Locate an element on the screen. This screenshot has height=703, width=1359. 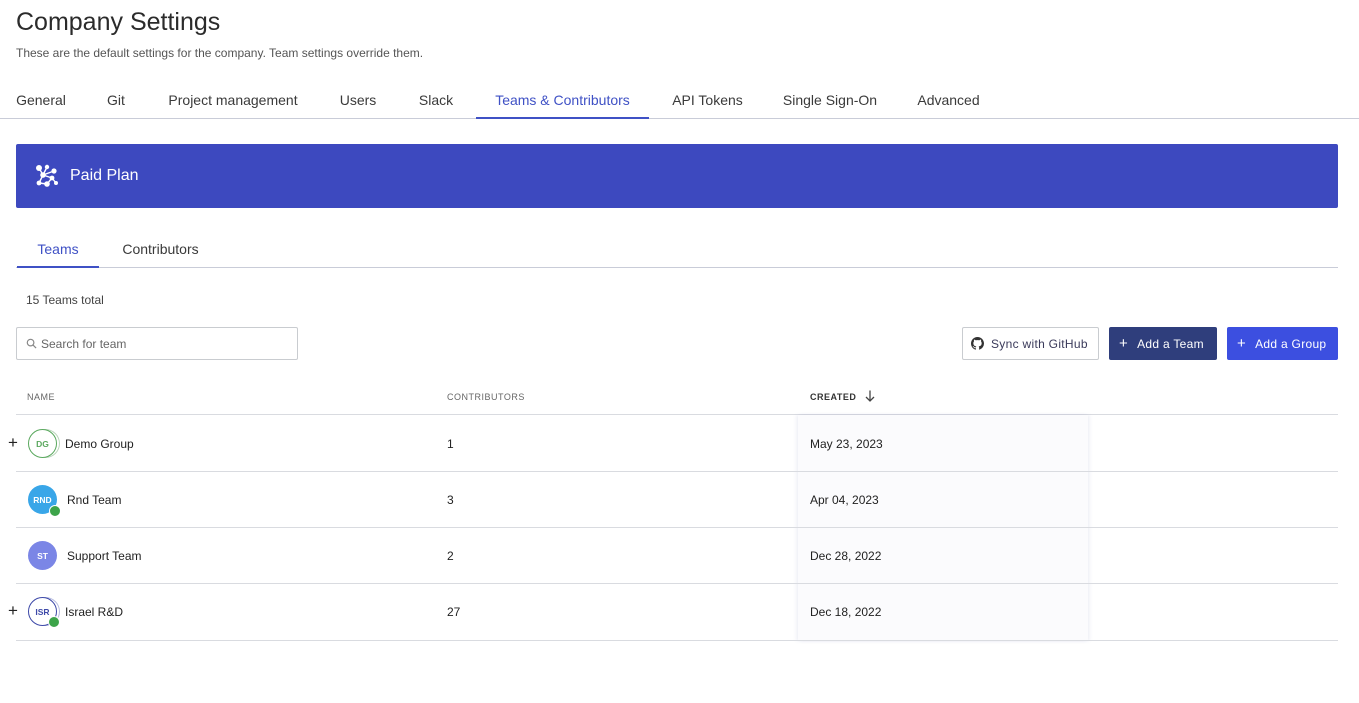
avatar-initials: ISR is located at coordinates (42, 611).